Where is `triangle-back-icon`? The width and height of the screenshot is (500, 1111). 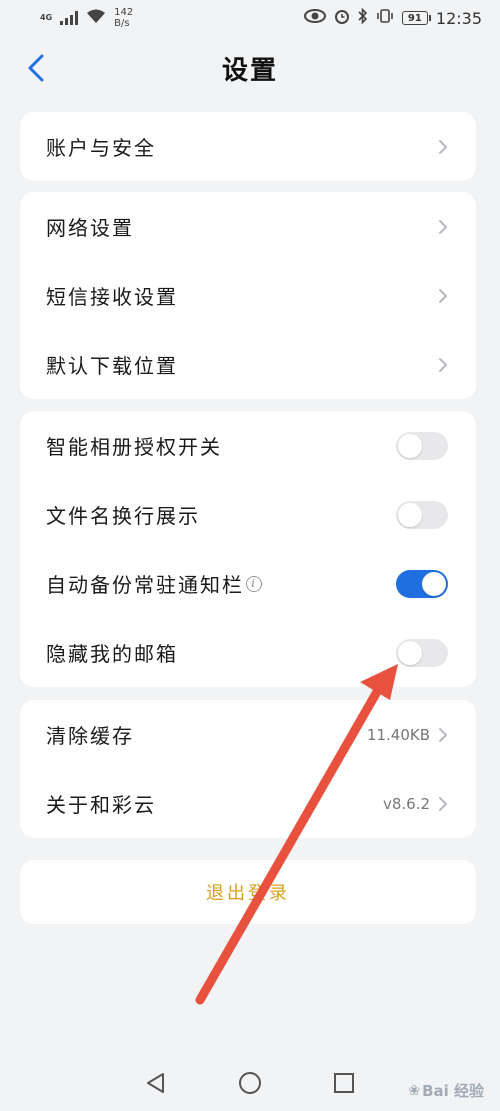 triangle-back-icon is located at coordinates (156, 1083).